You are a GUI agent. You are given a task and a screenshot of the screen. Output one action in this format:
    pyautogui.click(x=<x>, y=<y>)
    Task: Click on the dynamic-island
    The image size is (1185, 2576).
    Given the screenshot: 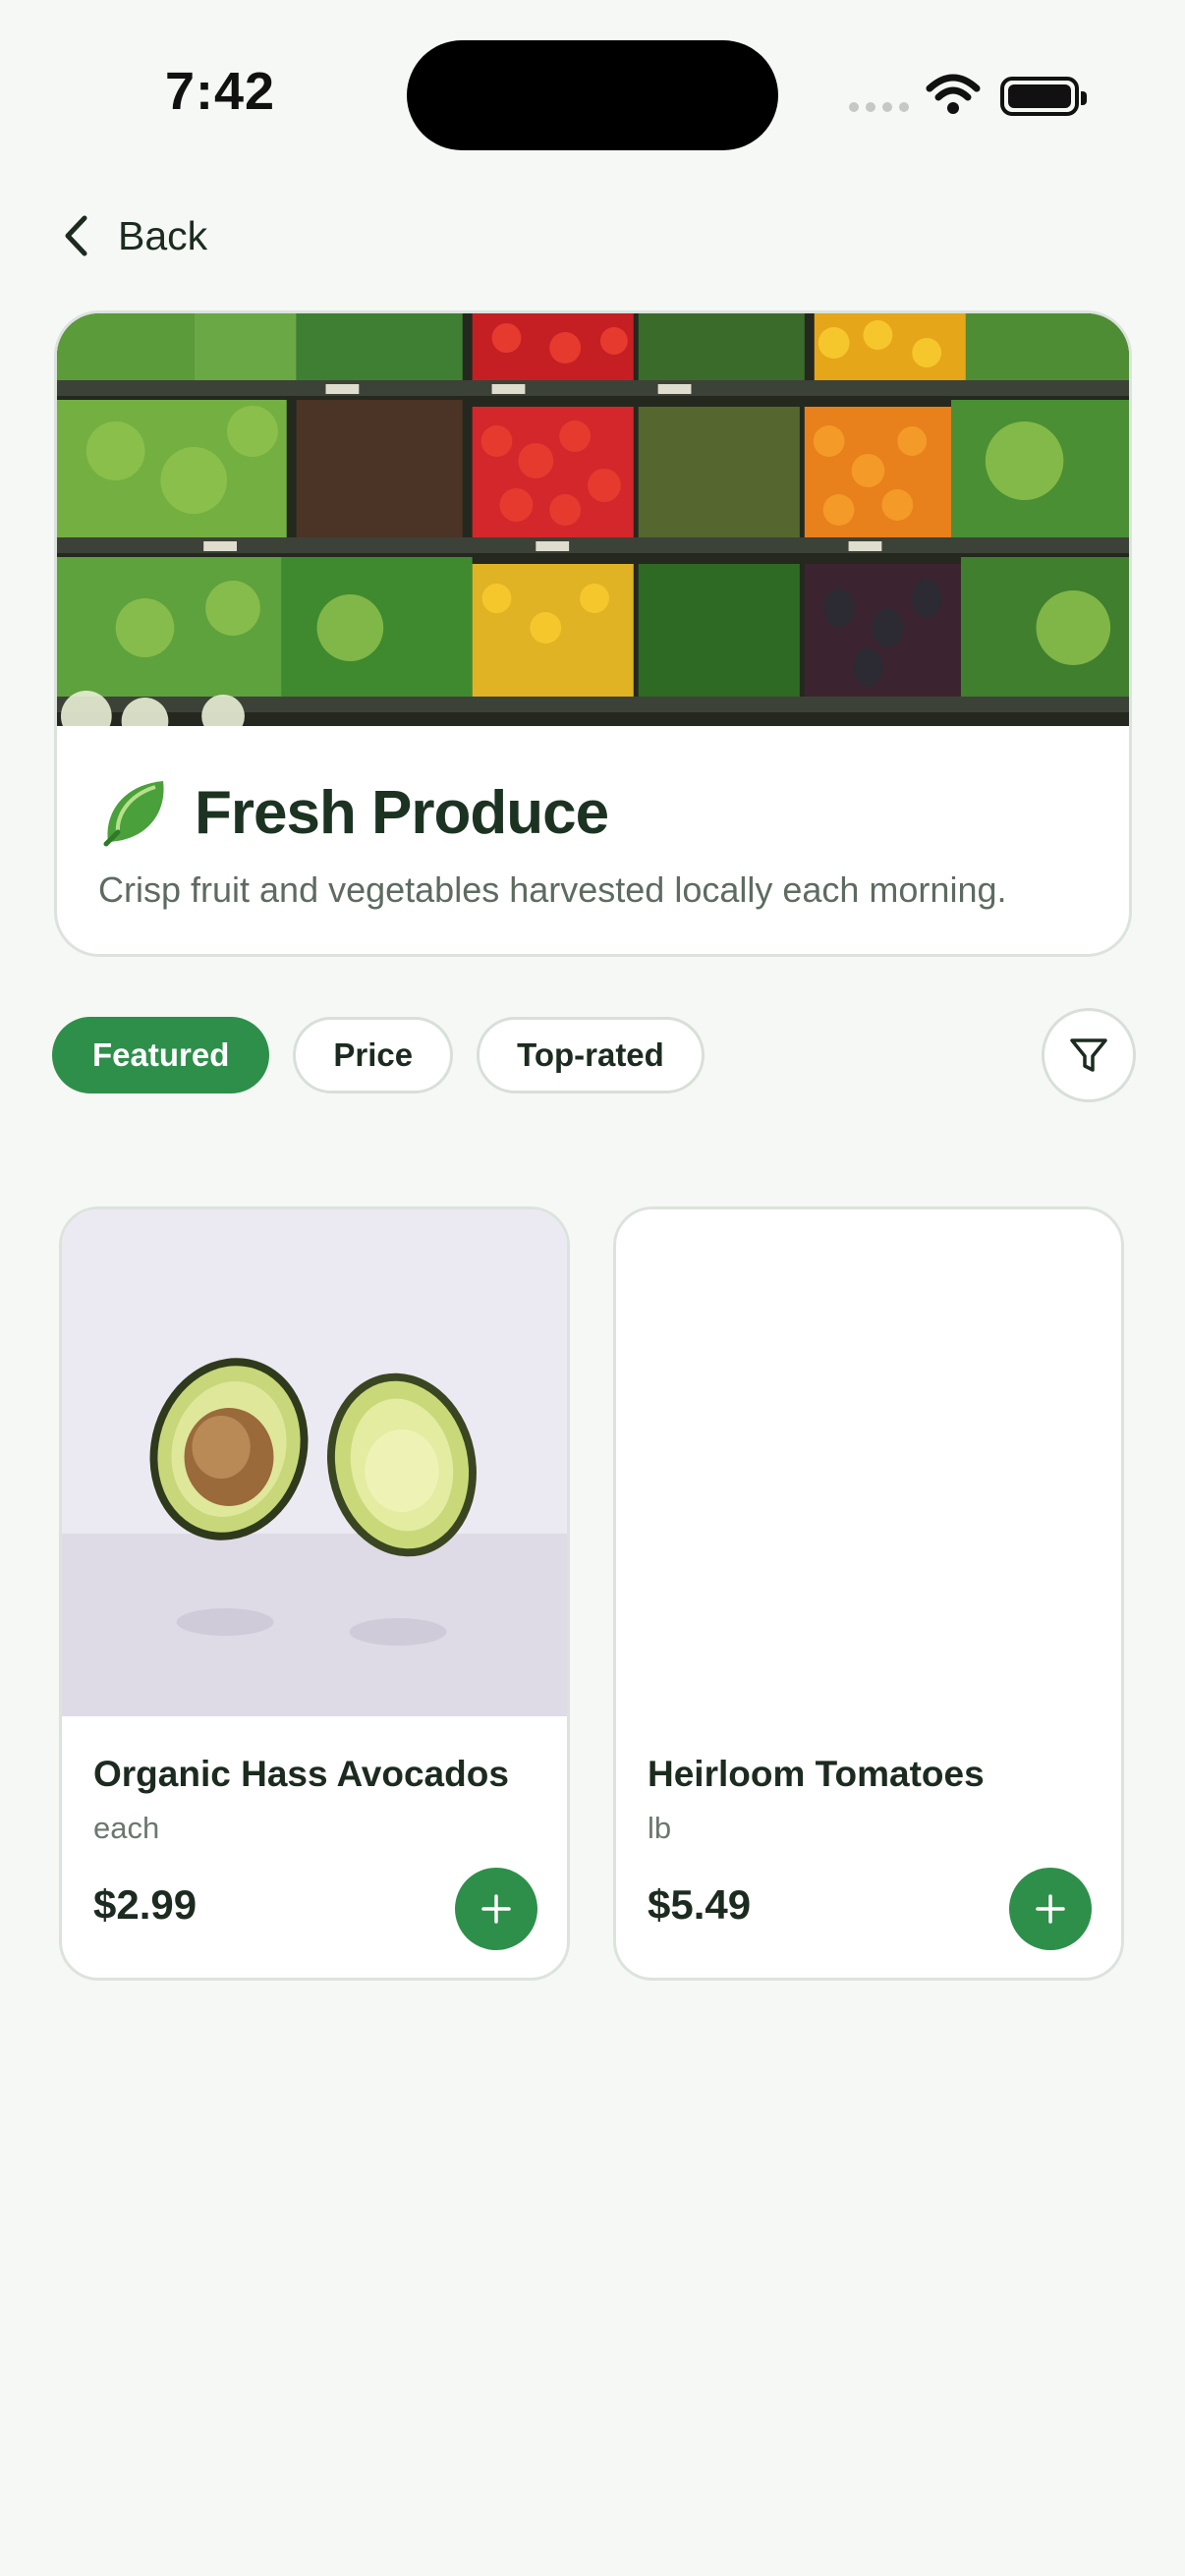 What is the action you would take?
    pyautogui.click(x=592, y=95)
    